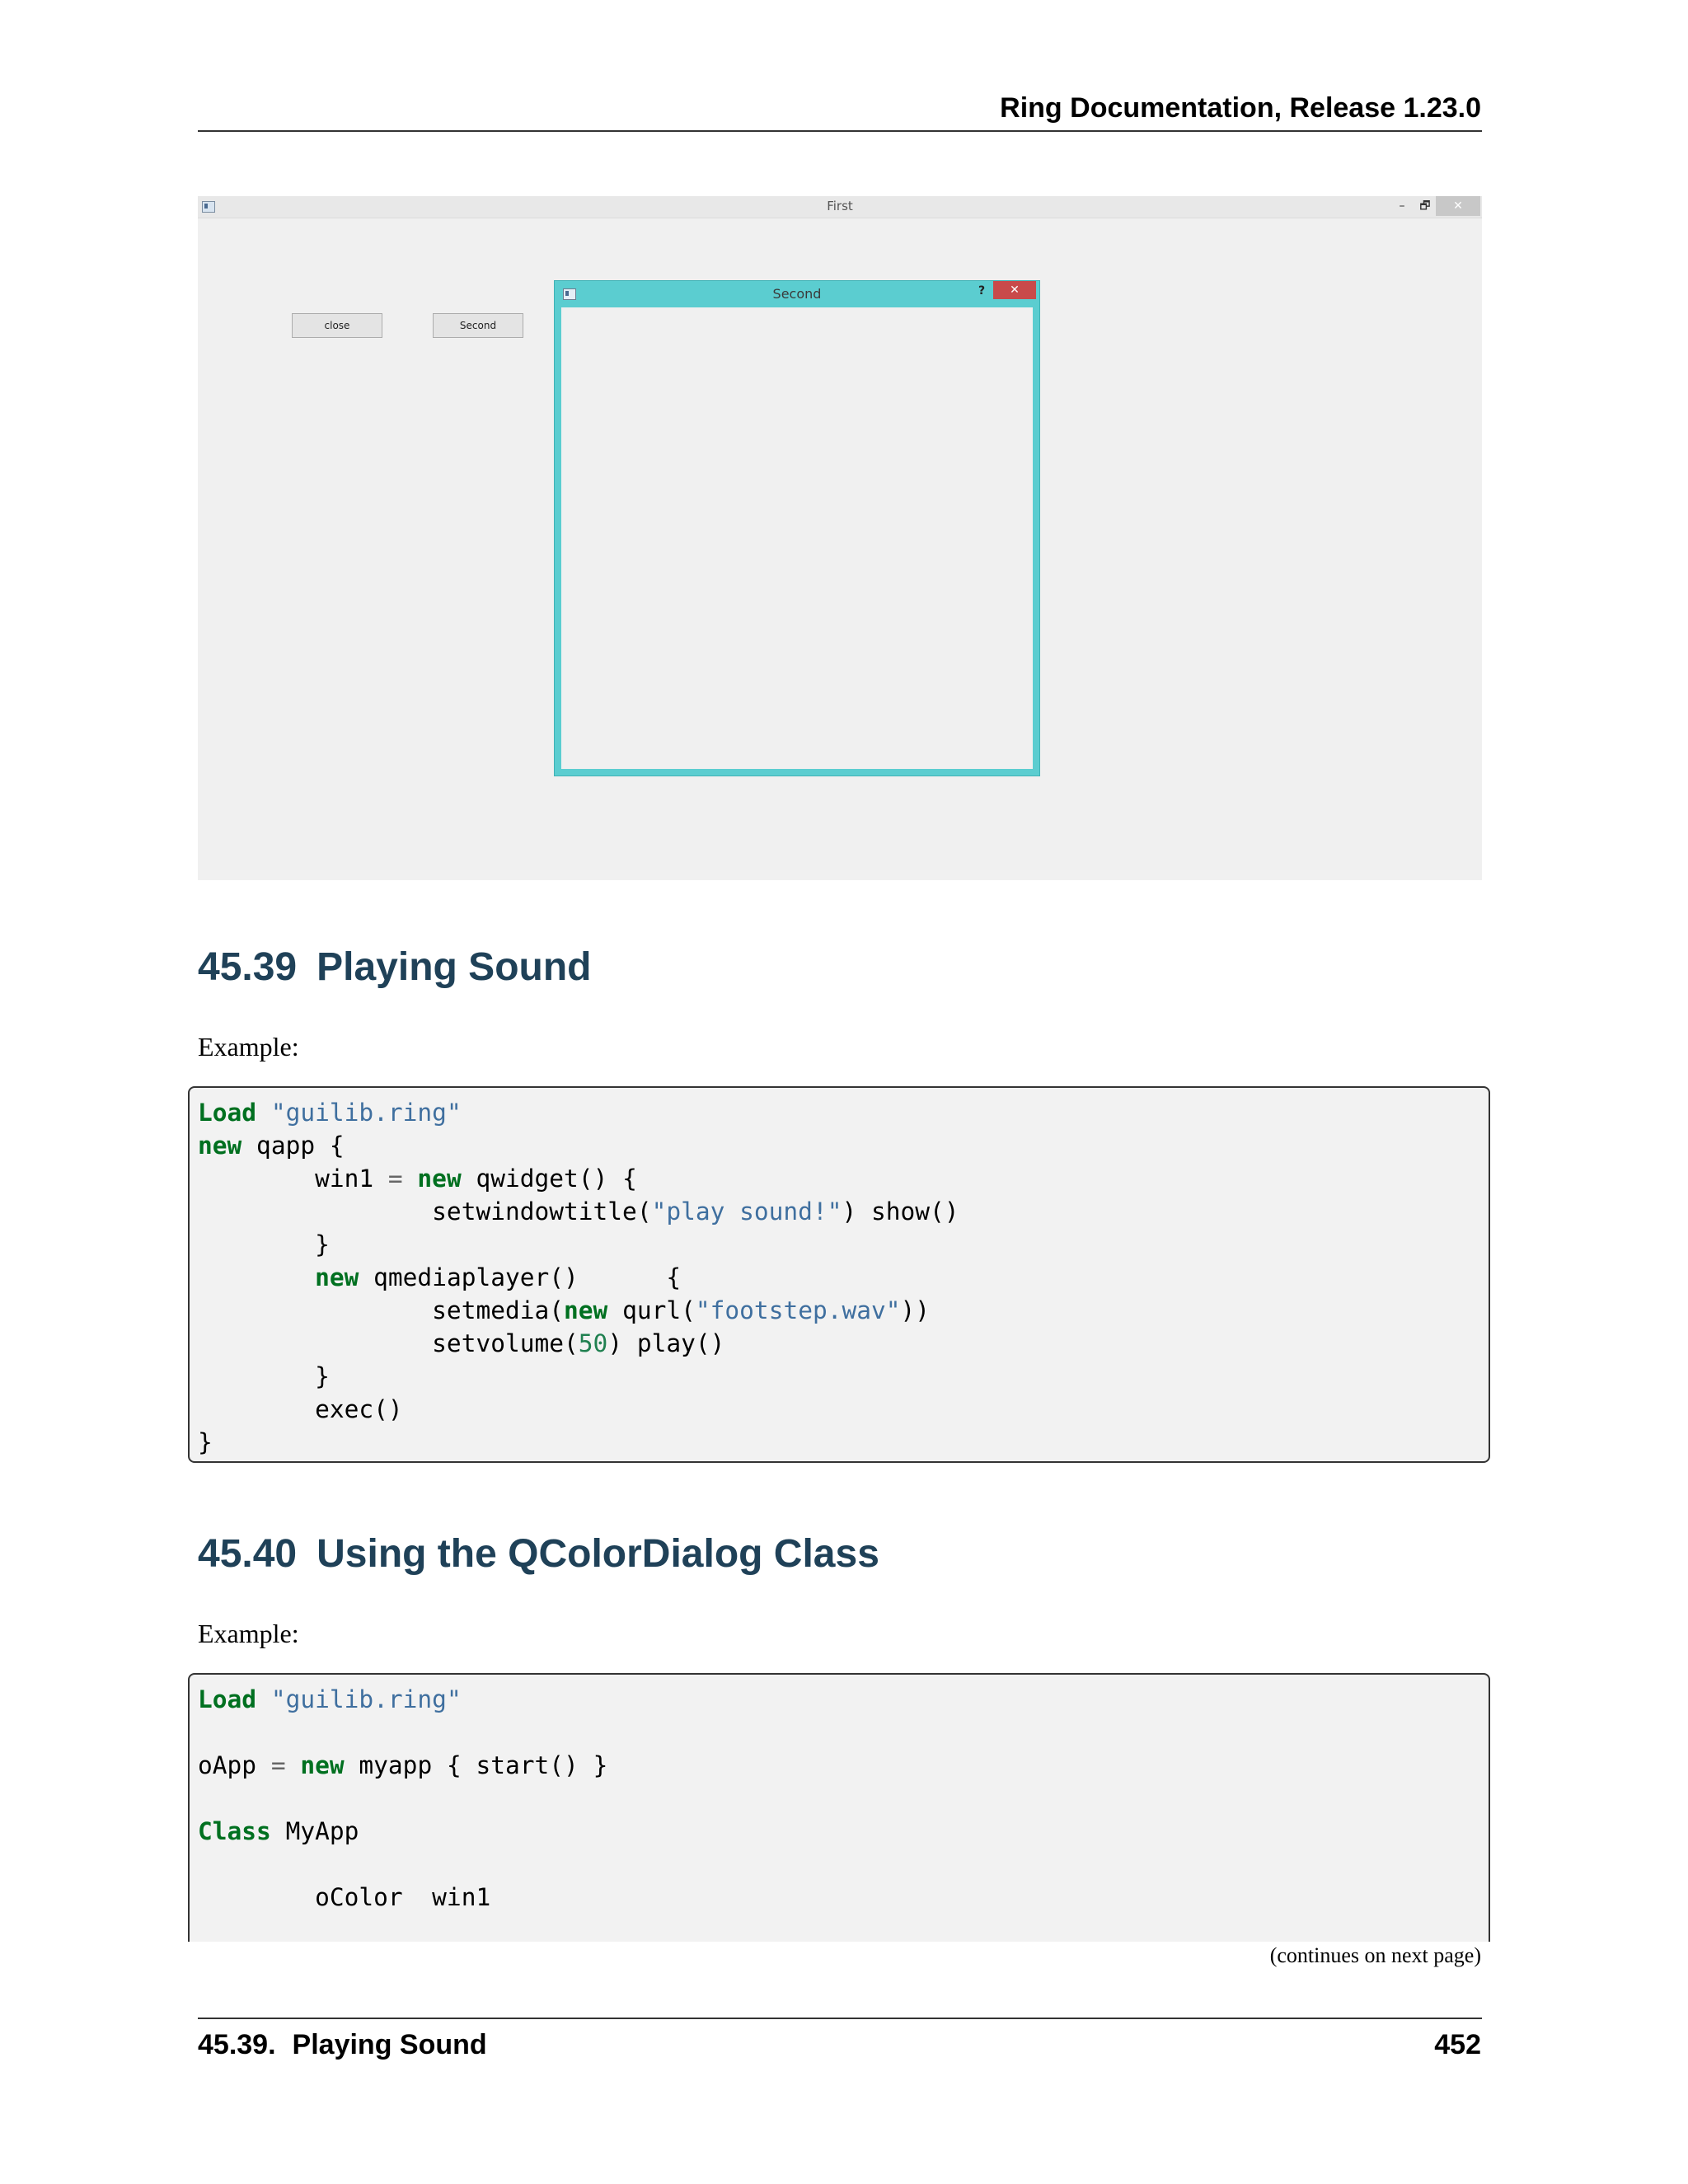 The width and height of the screenshot is (1688, 2184). What do you see at coordinates (337, 325) in the screenshot?
I see `close-button: close` at bounding box center [337, 325].